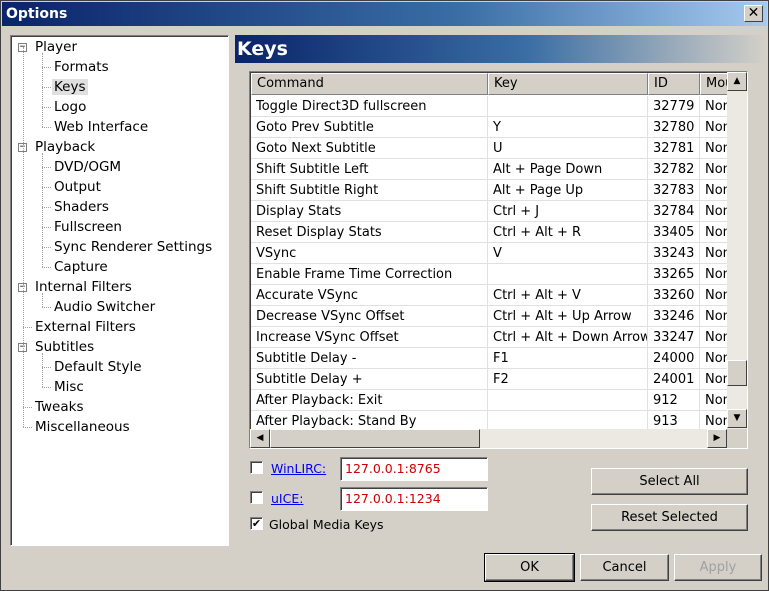 The image size is (769, 591). I want to click on tree-item-default-style: Default Style, so click(98, 367).